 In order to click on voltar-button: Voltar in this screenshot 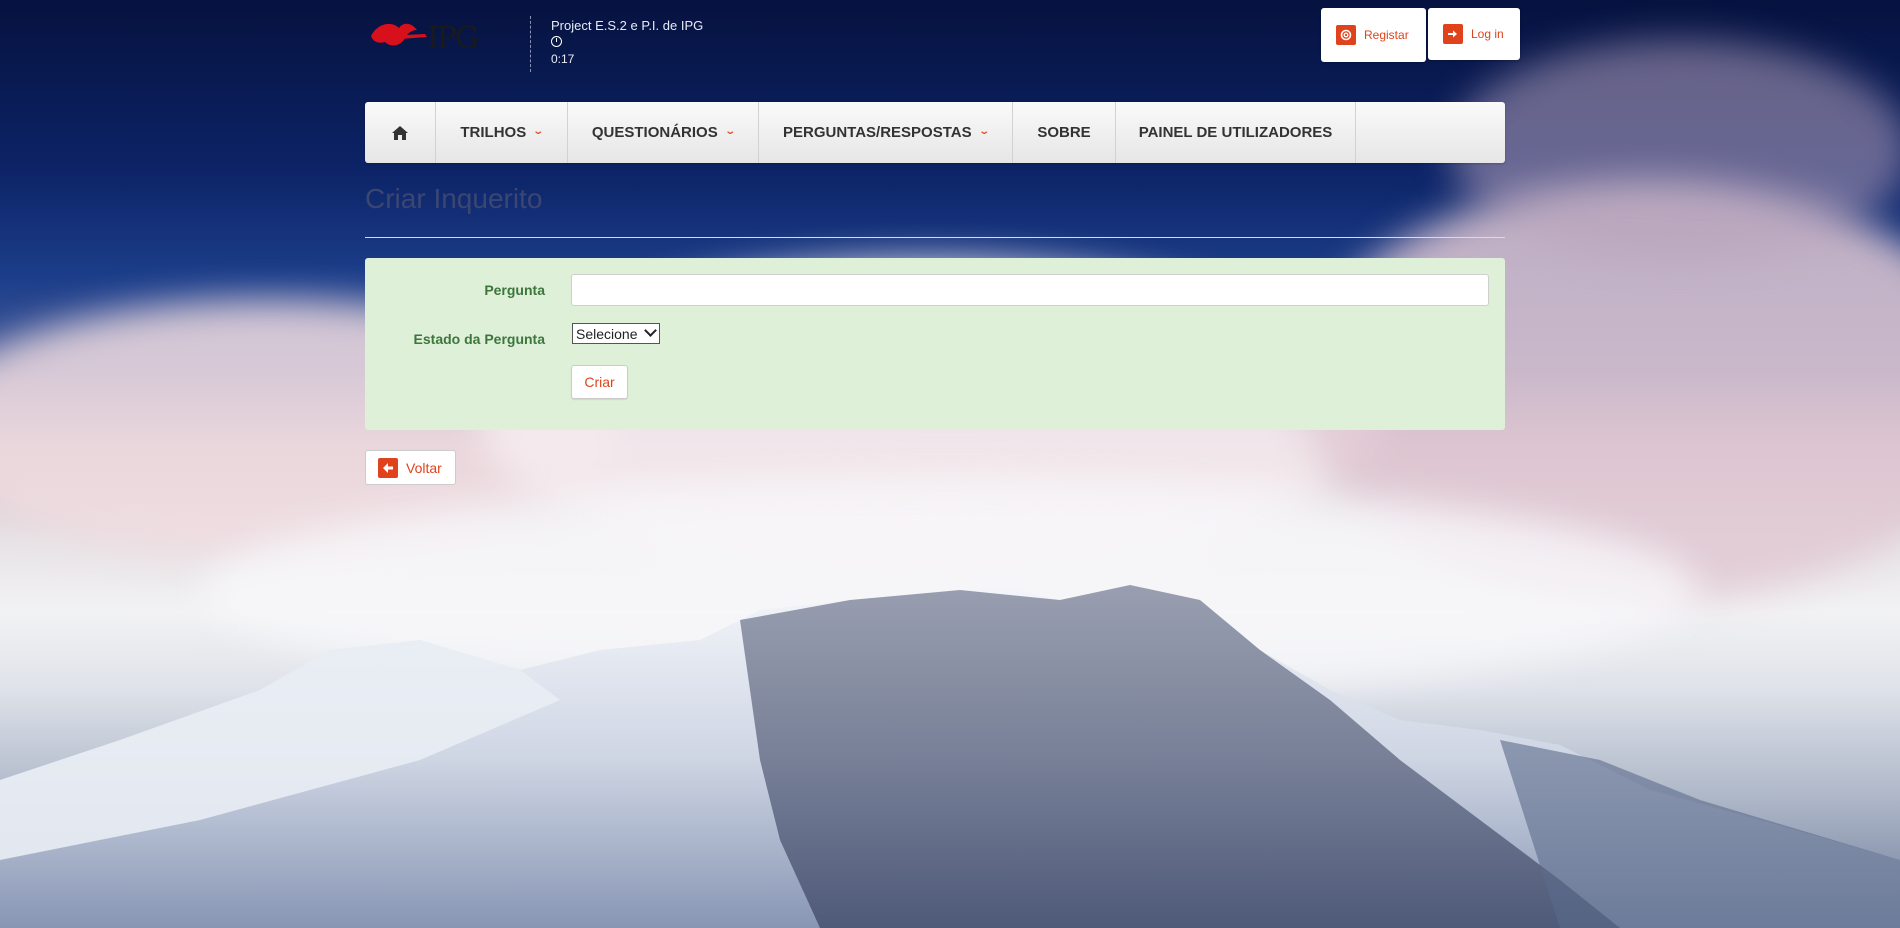, I will do `click(410, 467)`.